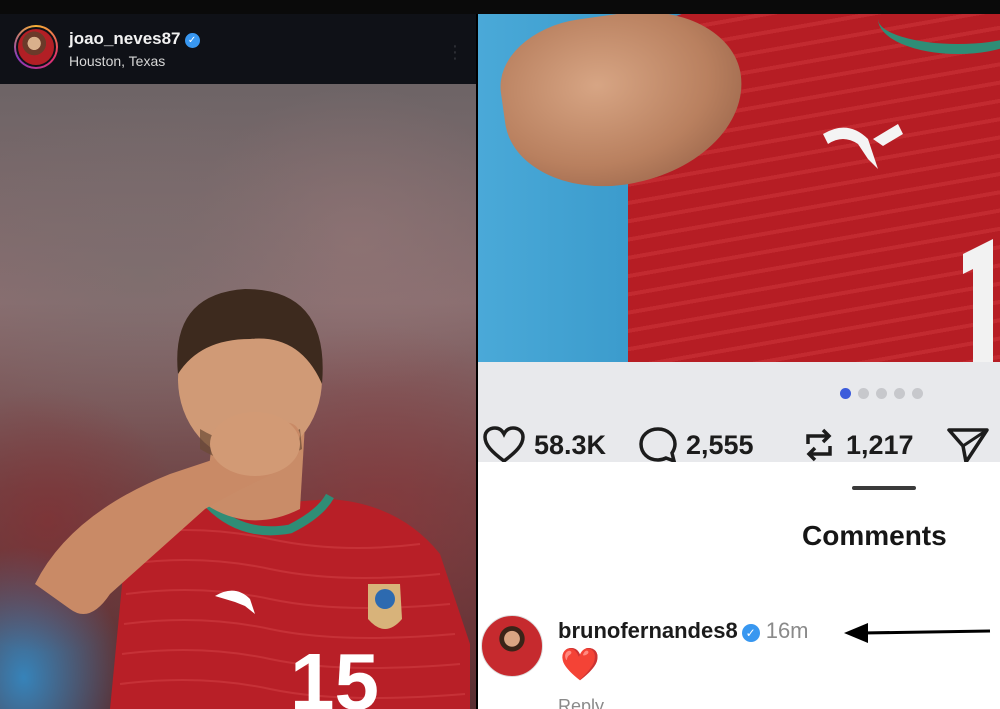 This screenshot has width=1000, height=709. Describe the element at coordinates (334, 673) in the screenshot. I see `svg-text: 15` at that location.